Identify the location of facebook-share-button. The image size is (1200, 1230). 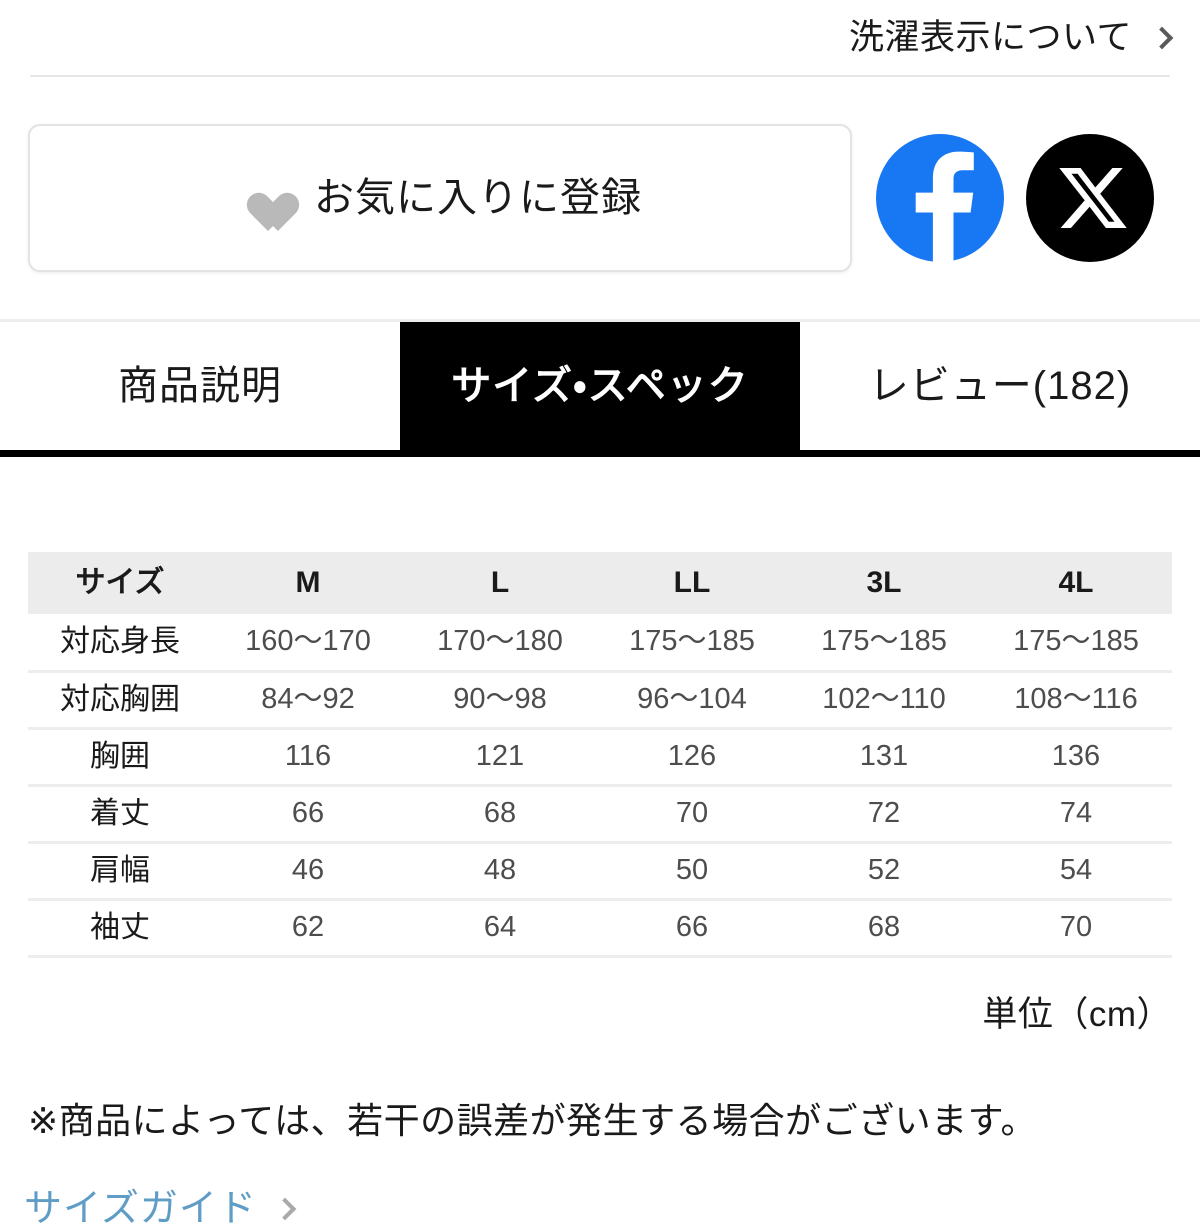
(940, 198).